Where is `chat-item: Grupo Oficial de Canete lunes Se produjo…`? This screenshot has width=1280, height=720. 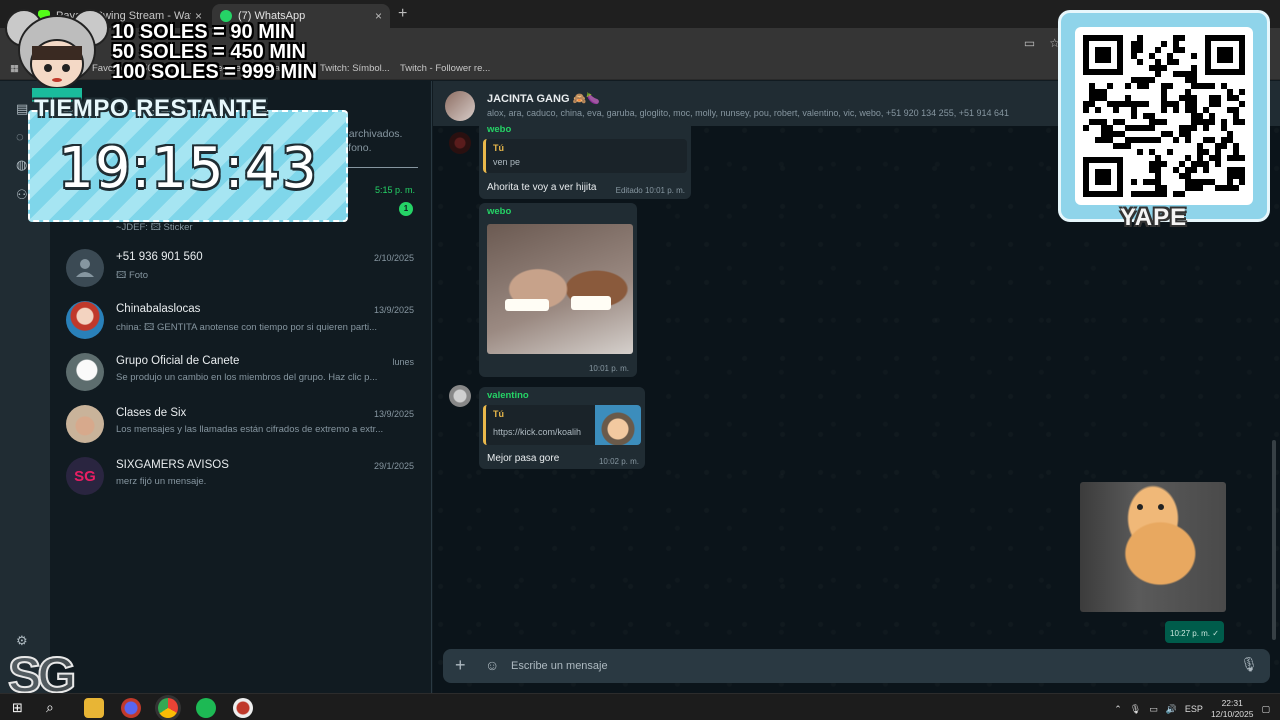 chat-item: Grupo Oficial de Canete lunes Se produjo… is located at coordinates (241, 371).